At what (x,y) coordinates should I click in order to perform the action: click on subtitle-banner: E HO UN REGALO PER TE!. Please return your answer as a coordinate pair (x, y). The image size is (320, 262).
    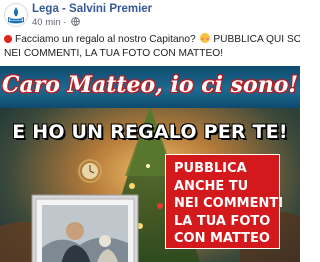
    Looking at the image, I should click on (150, 132).